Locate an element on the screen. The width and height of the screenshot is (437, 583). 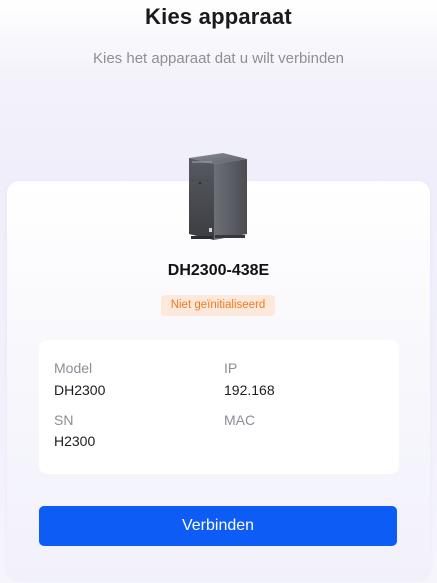
model-value: DH2300 is located at coordinates (80, 390).